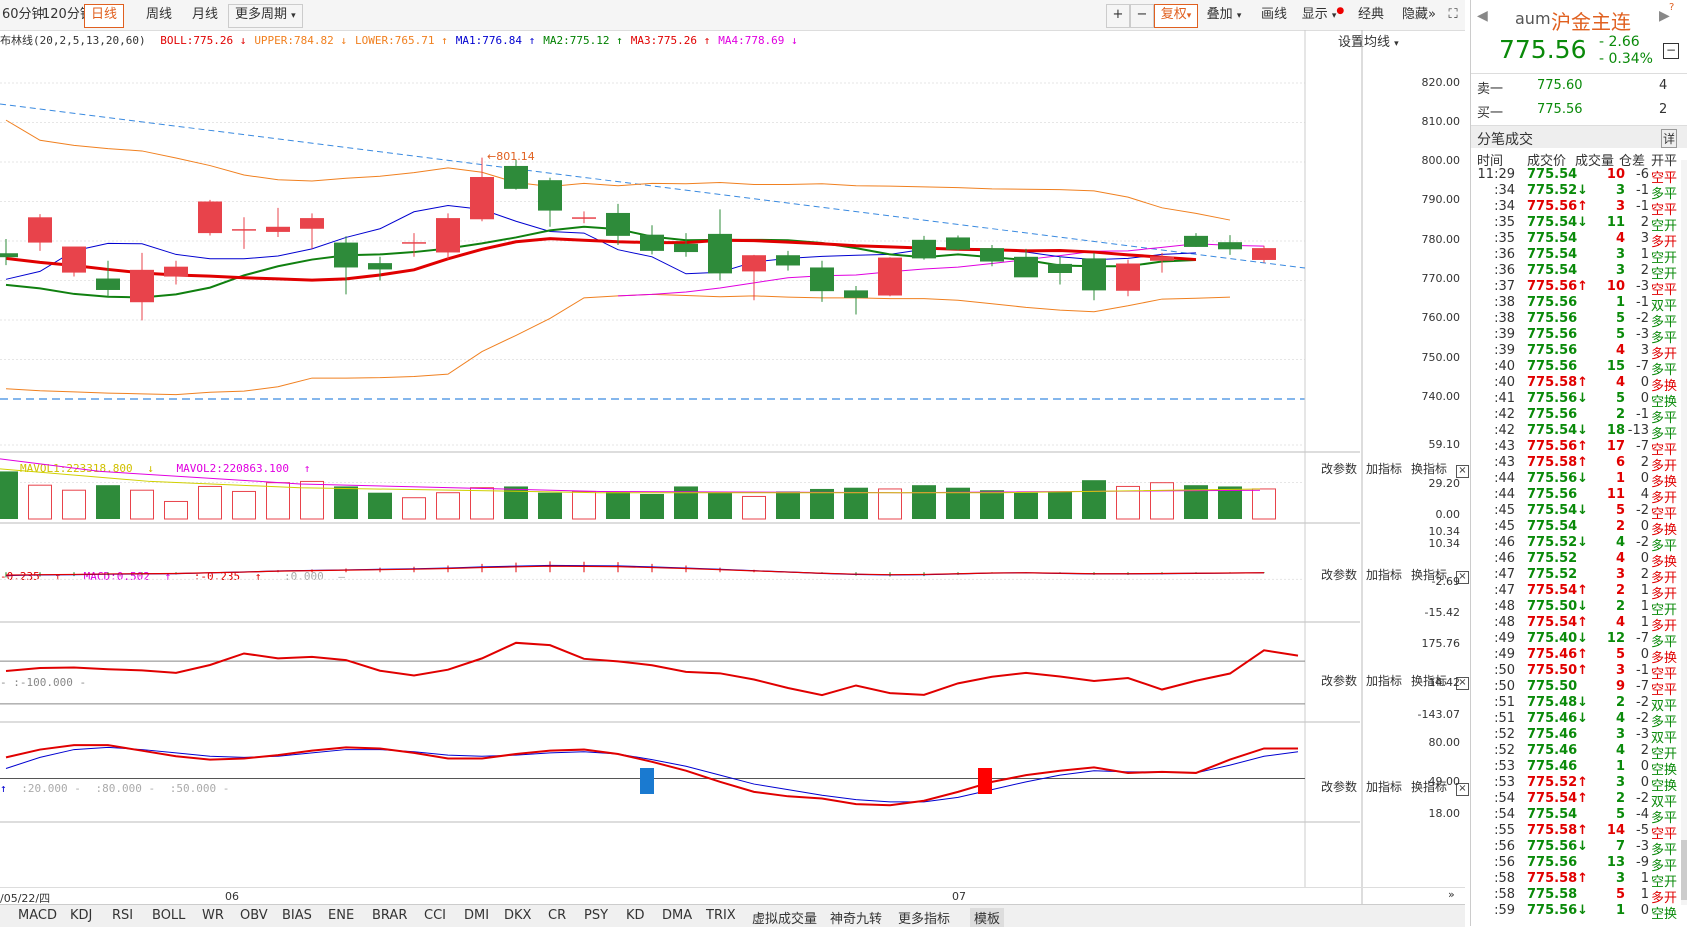 The height and width of the screenshot is (927, 1687). I want to click on macd-axis-label: -2.69, so click(1445, 581).